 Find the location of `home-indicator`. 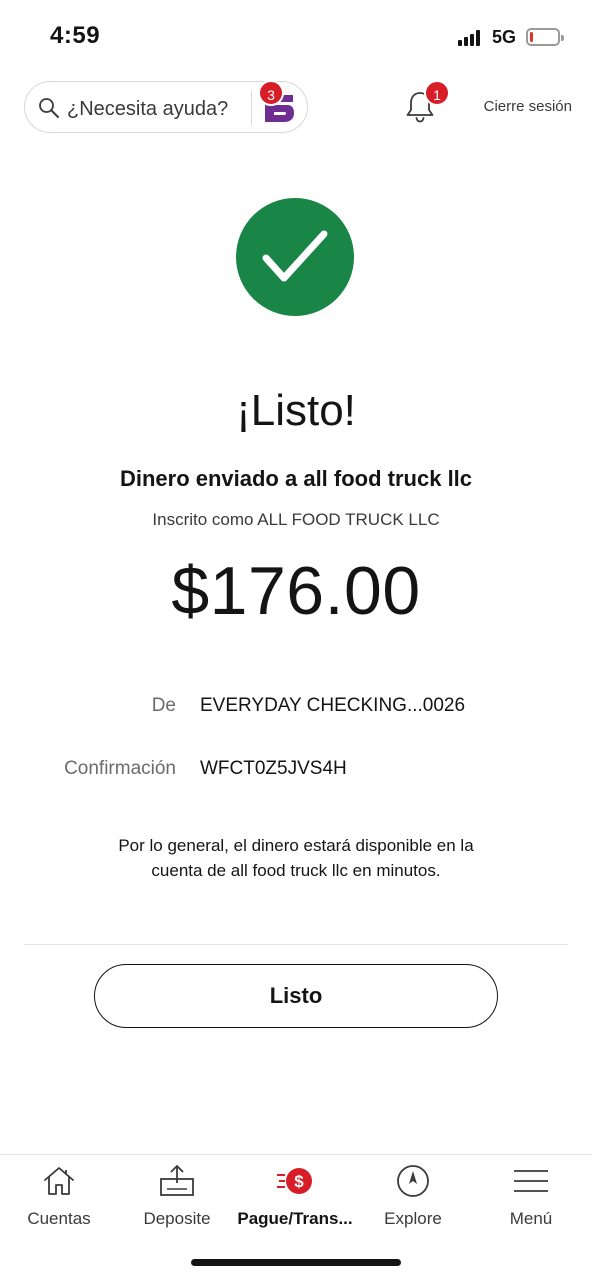

home-indicator is located at coordinates (296, 1262).